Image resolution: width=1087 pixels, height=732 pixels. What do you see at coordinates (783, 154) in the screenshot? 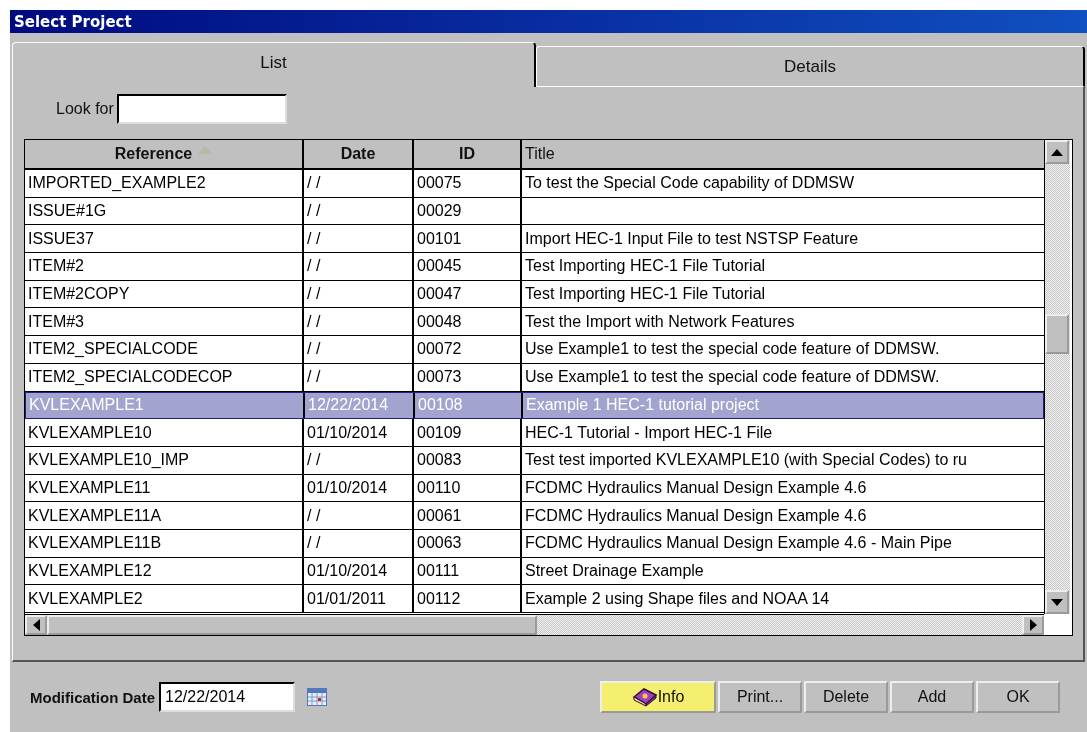
I see `column-header: Title` at bounding box center [783, 154].